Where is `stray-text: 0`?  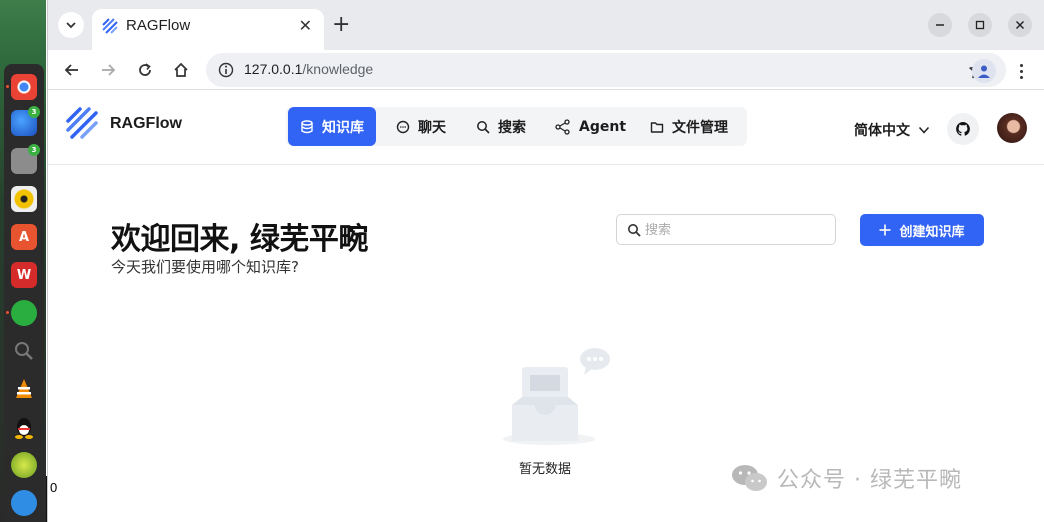
stray-text: 0 is located at coordinates (54, 487).